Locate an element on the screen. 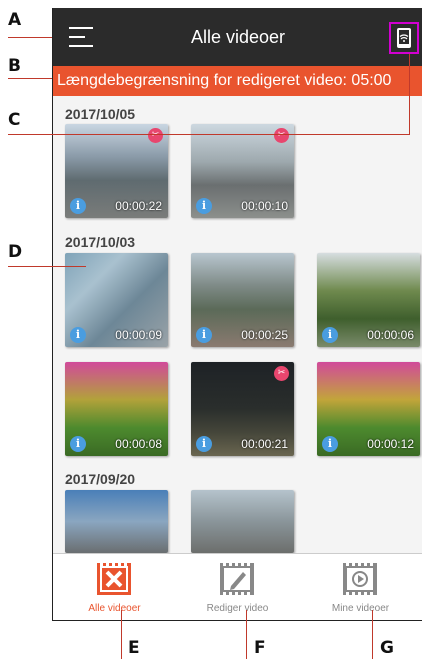  tab-all-videos: Alle videoer is located at coordinates (114, 587).